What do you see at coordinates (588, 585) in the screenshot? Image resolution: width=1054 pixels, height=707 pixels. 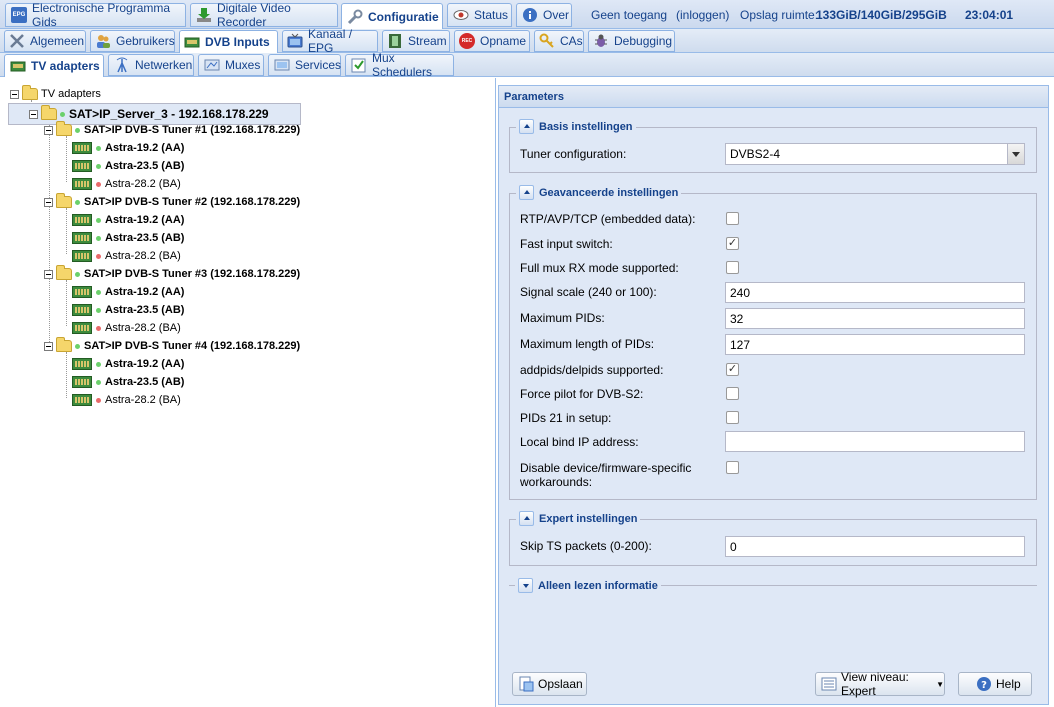 I see `readonly-legend: Alleen lezen informatie` at bounding box center [588, 585].